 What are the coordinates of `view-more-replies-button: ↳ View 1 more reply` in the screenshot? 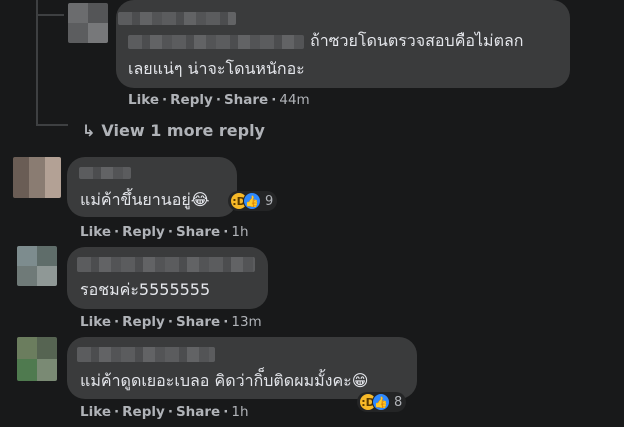 It's located at (173, 130).